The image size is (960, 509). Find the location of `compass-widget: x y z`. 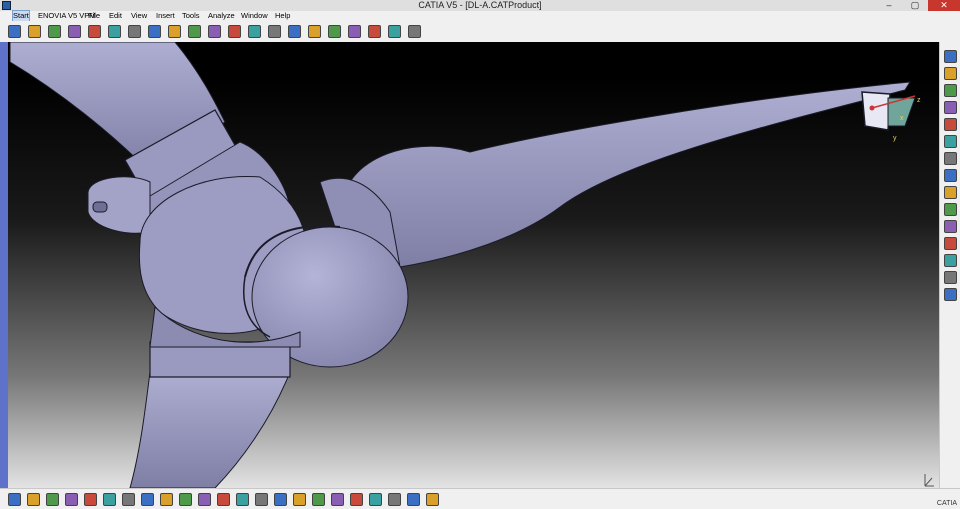

compass-widget: x y z is located at coordinates (891, 116).